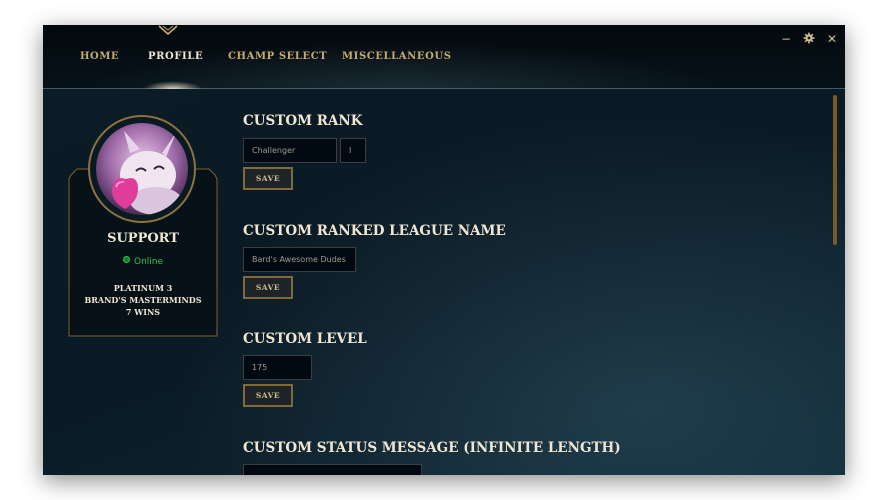 The image size is (888, 500). What do you see at coordinates (432, 448) in the screenshot?
I see `custom-status-title: CUSTOM STATUS MESSAGE (INFINITE LENGTH)` at bounding box center [432, 448].